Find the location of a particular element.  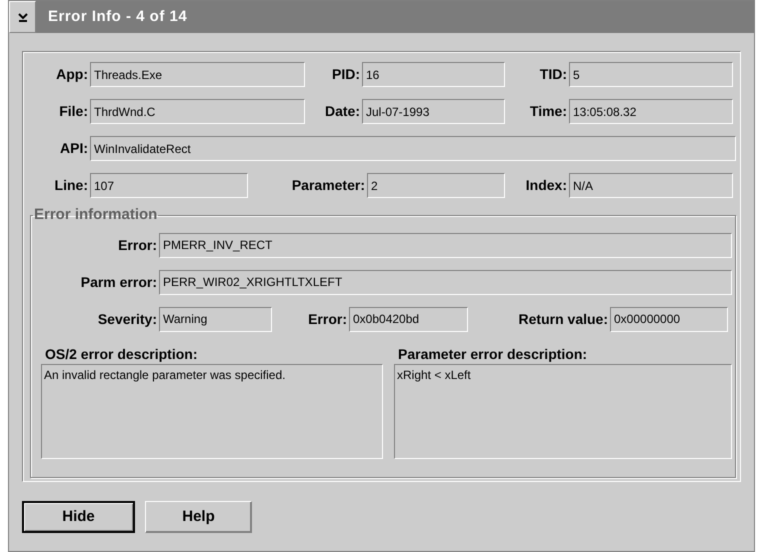

dialog-button: Help is located at coordinates (198, 517).